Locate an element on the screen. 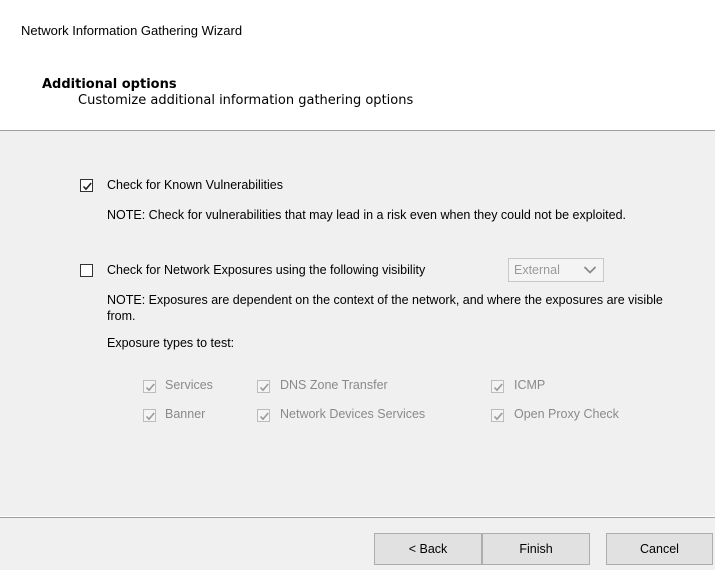 The height and width of the screenshot is (570, 715). services-checkbox is located at coordinates (149, 386).